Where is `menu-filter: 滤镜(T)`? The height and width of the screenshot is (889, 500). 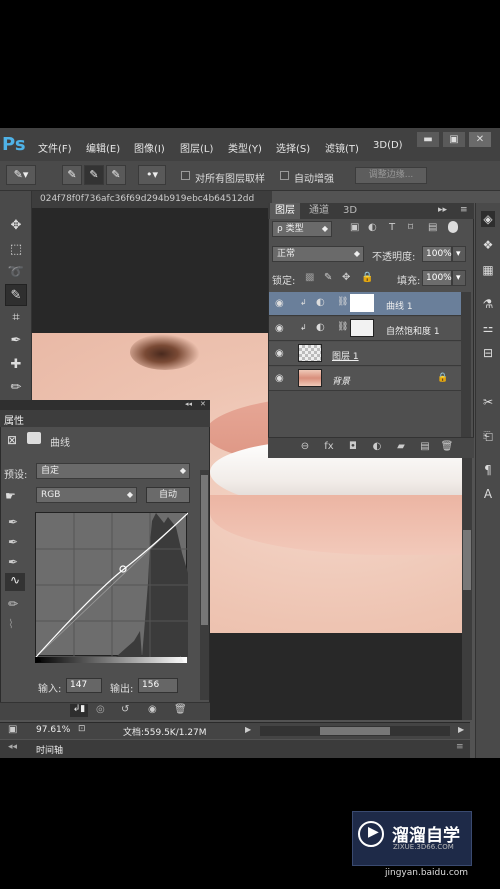
menu-filter: 滤镜(T) is located at coordinates (342, 147).